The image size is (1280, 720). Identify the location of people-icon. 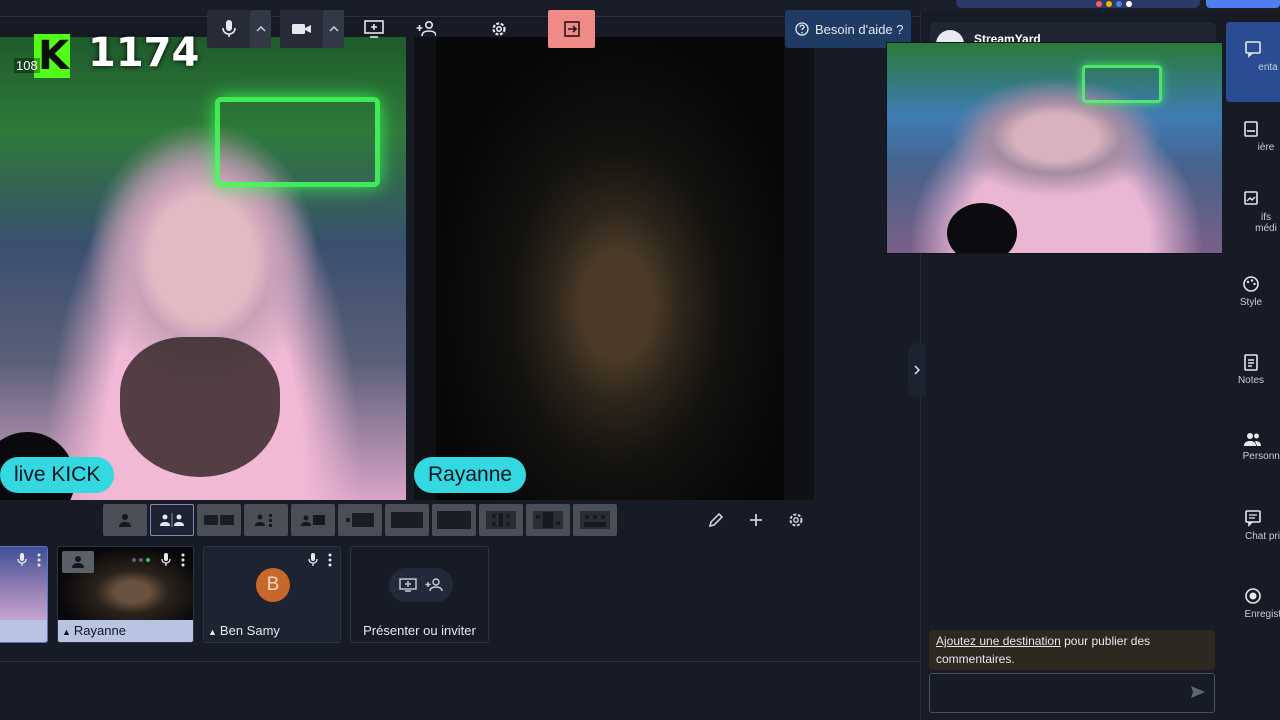
(1252, 439).